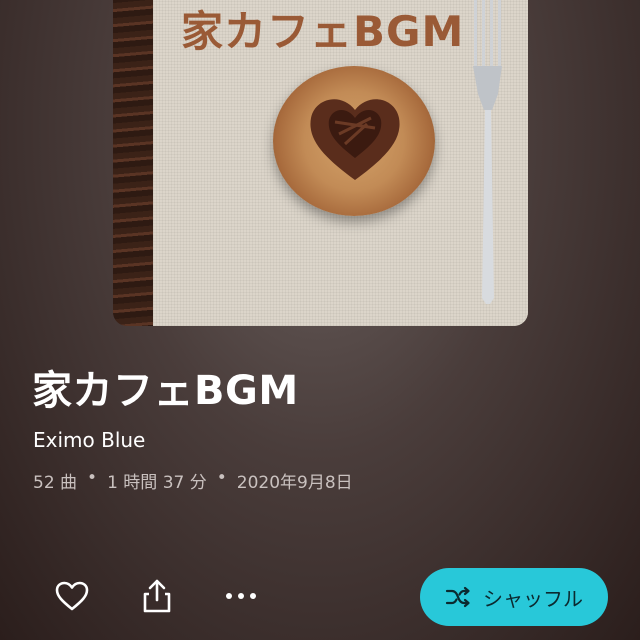 The height and width of the screenshot is (640, 640). Describe the element at coordinates (157, 483) in the screenshot. I see `album-duration: 1 時間 37 分` at that location.